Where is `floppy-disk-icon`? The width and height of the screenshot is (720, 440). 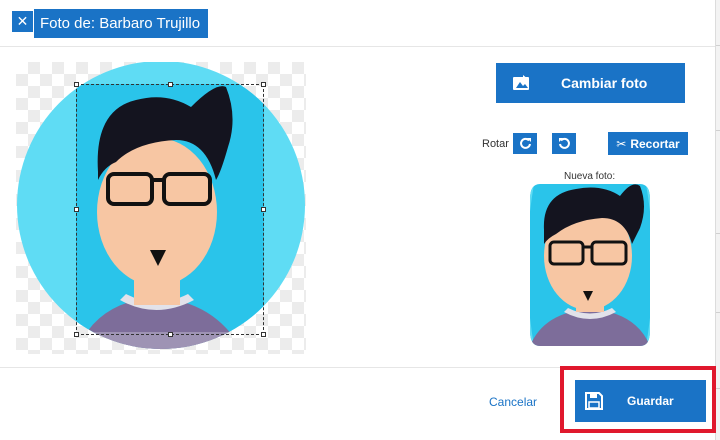
floppy-disk-icon is located at coordinates (594, 401).